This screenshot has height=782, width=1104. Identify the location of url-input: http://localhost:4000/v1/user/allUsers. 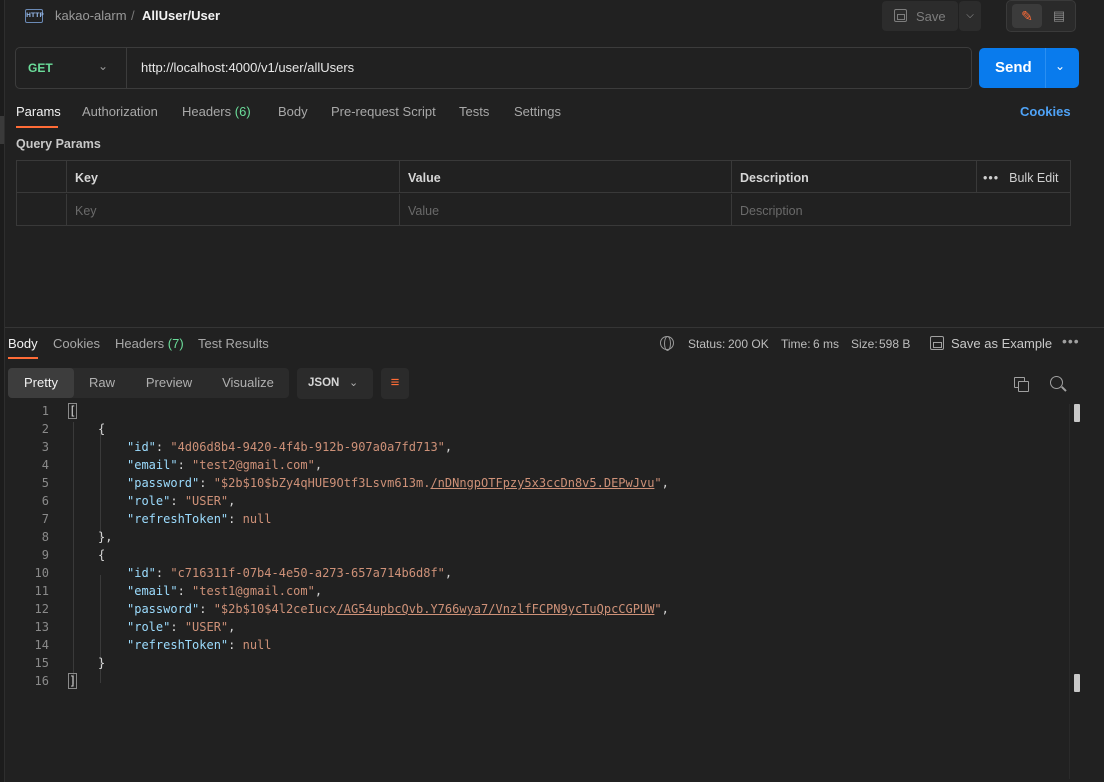
(247, 67).